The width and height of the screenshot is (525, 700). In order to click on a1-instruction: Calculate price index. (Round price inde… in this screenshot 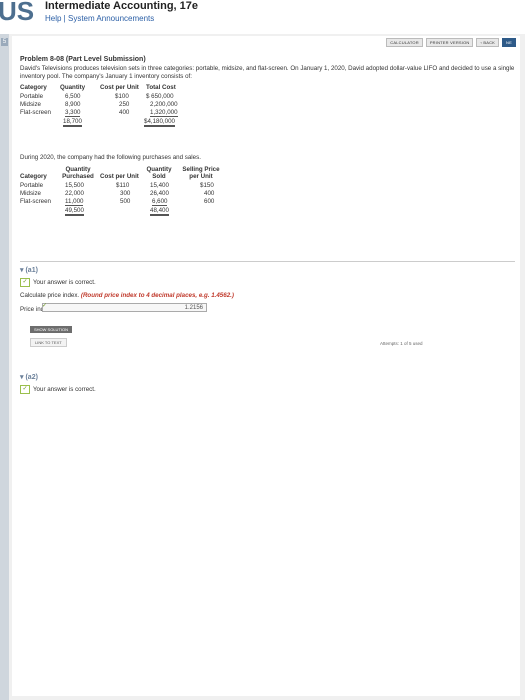, I will do `click(127, 295)`.